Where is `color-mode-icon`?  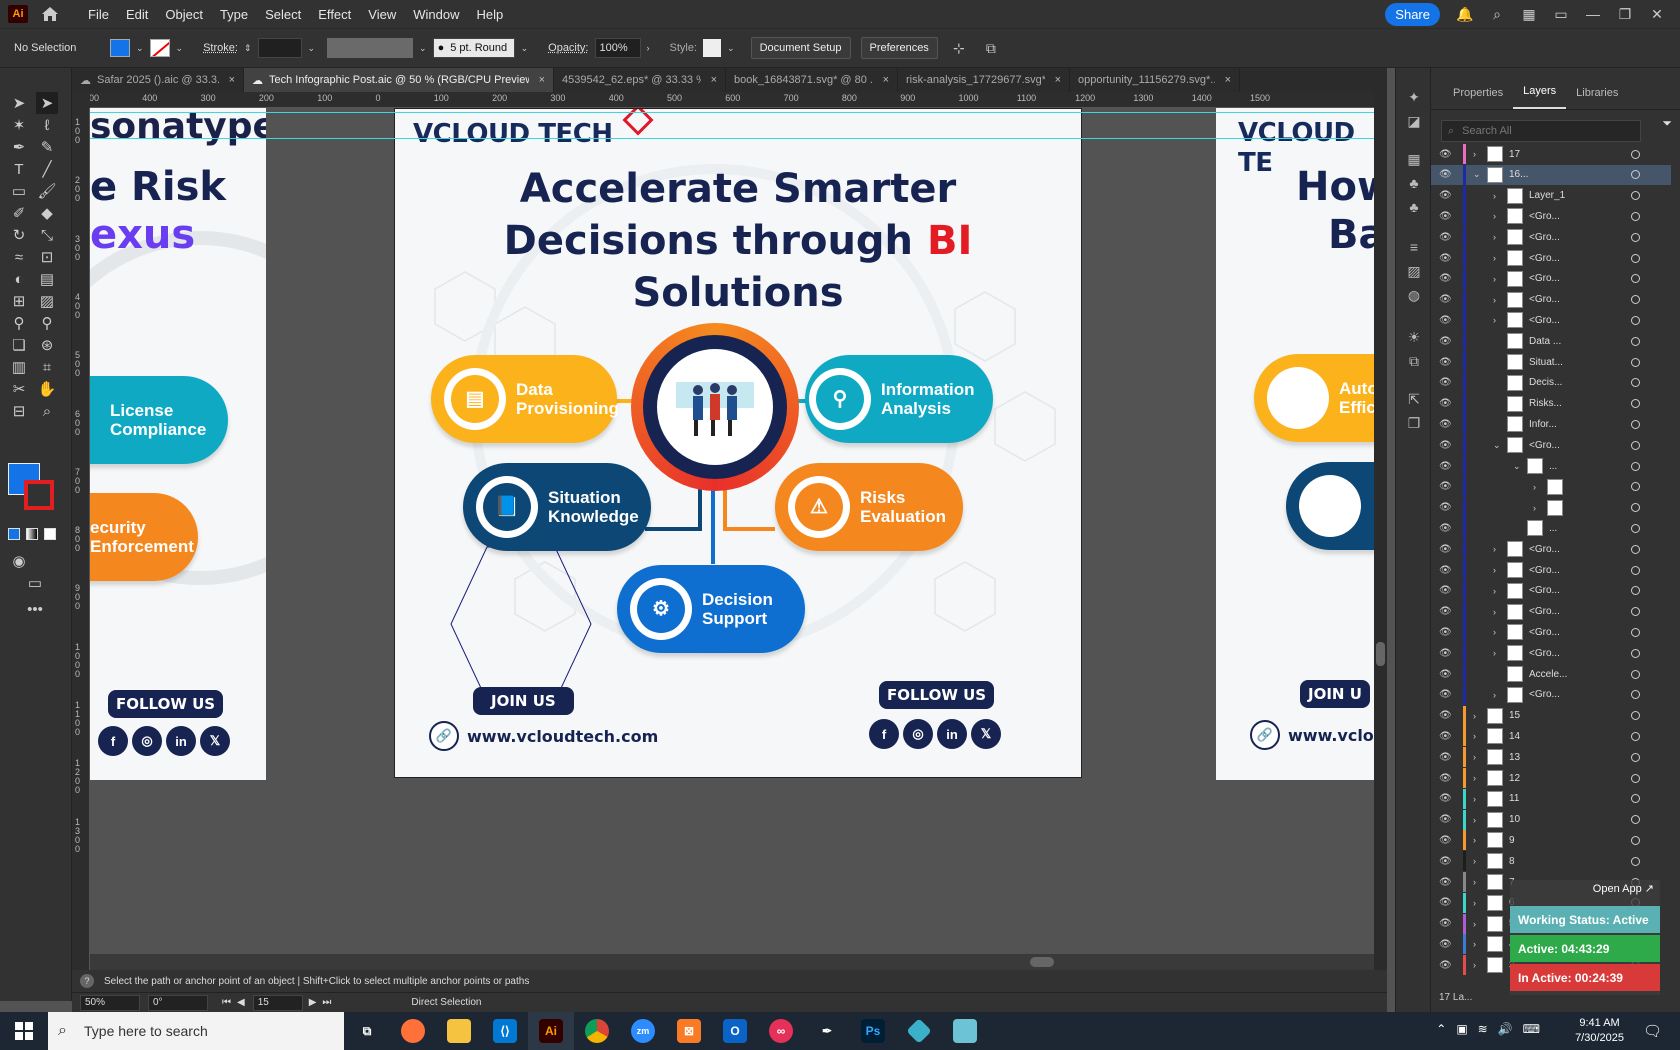
color-mode-icon is located at coordinates (14, 534).